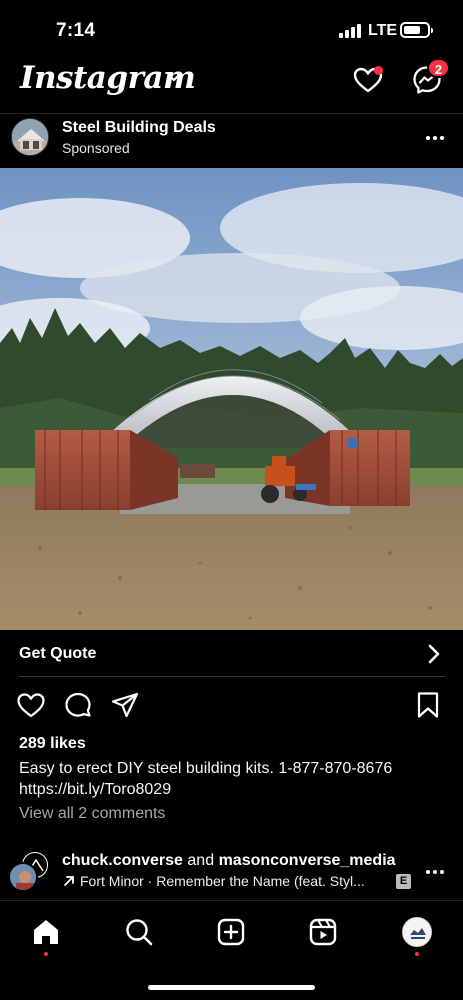 This screenshot has width=463, height=1000. I want to click on like-icon, so click(31, 705).